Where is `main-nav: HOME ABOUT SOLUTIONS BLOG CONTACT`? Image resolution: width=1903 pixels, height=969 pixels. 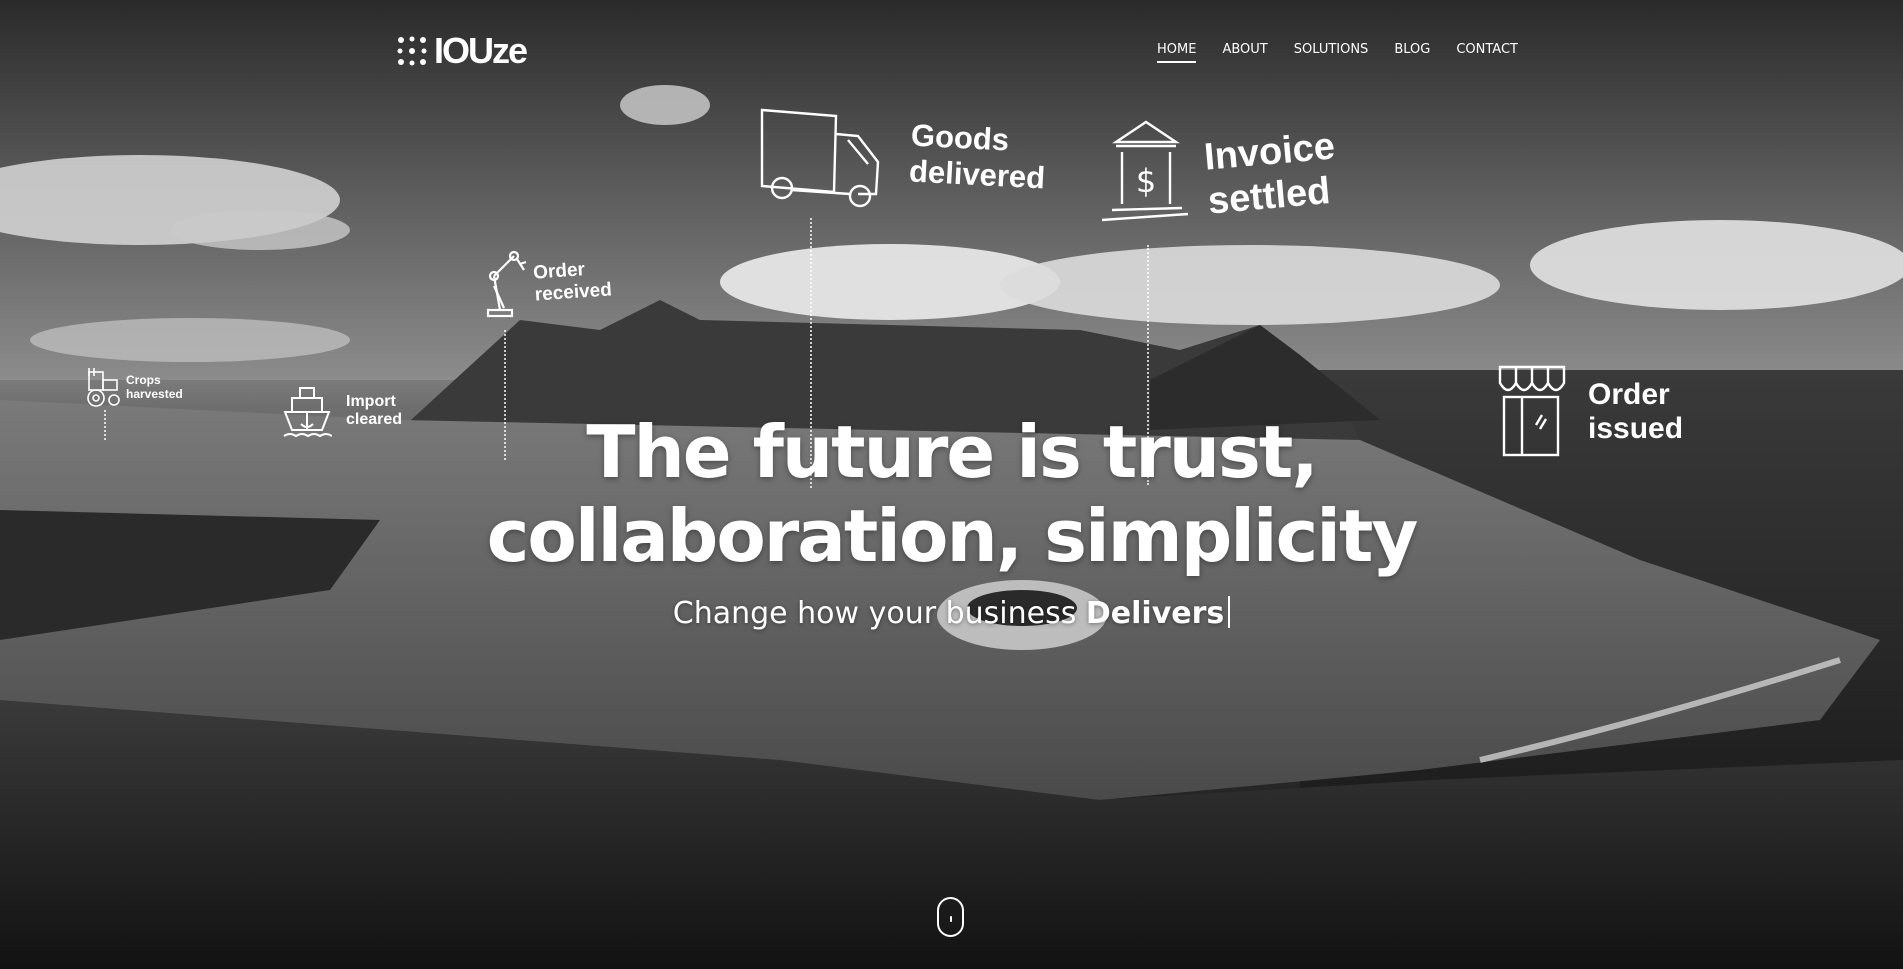
main-nav: HOME ABOUT SOLUTIONS BLOG CONTACT is located at coordinates (1337, 52).